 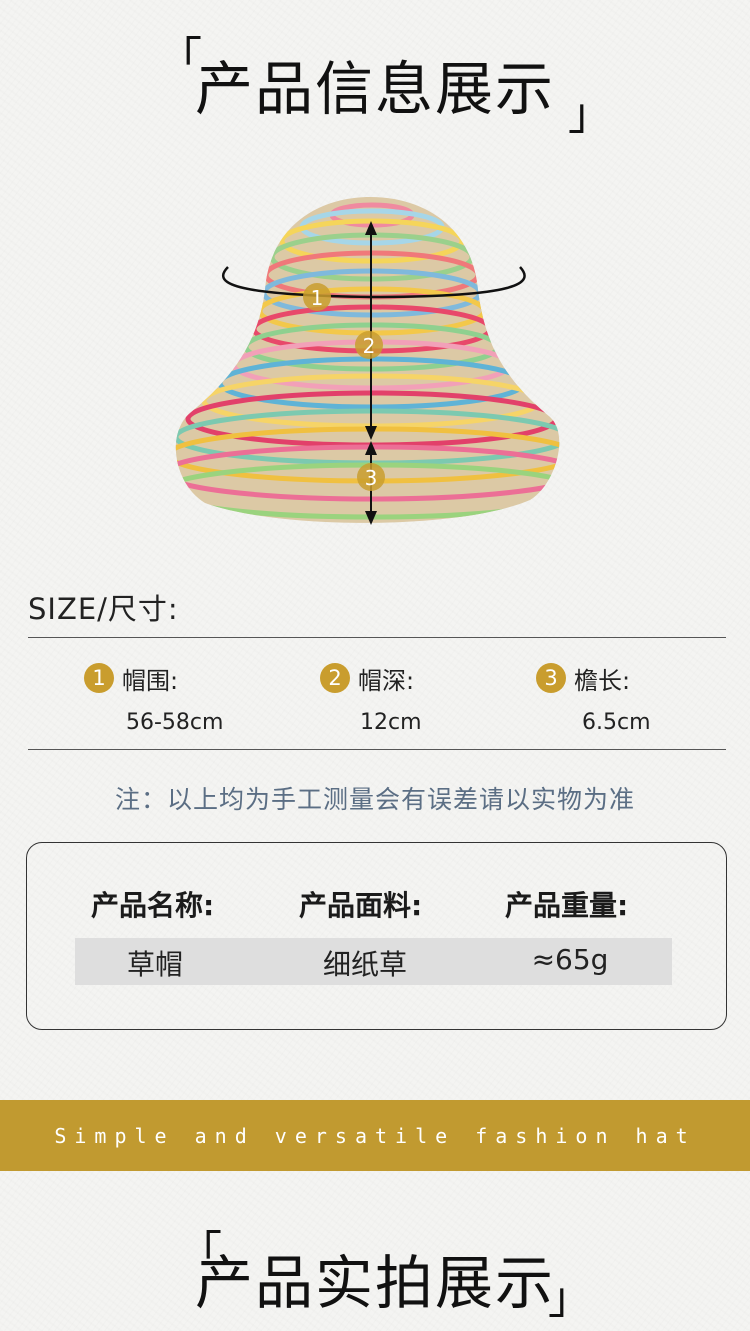 I want to click on spec-value: 56-58cm, so click(x=175, y=722).